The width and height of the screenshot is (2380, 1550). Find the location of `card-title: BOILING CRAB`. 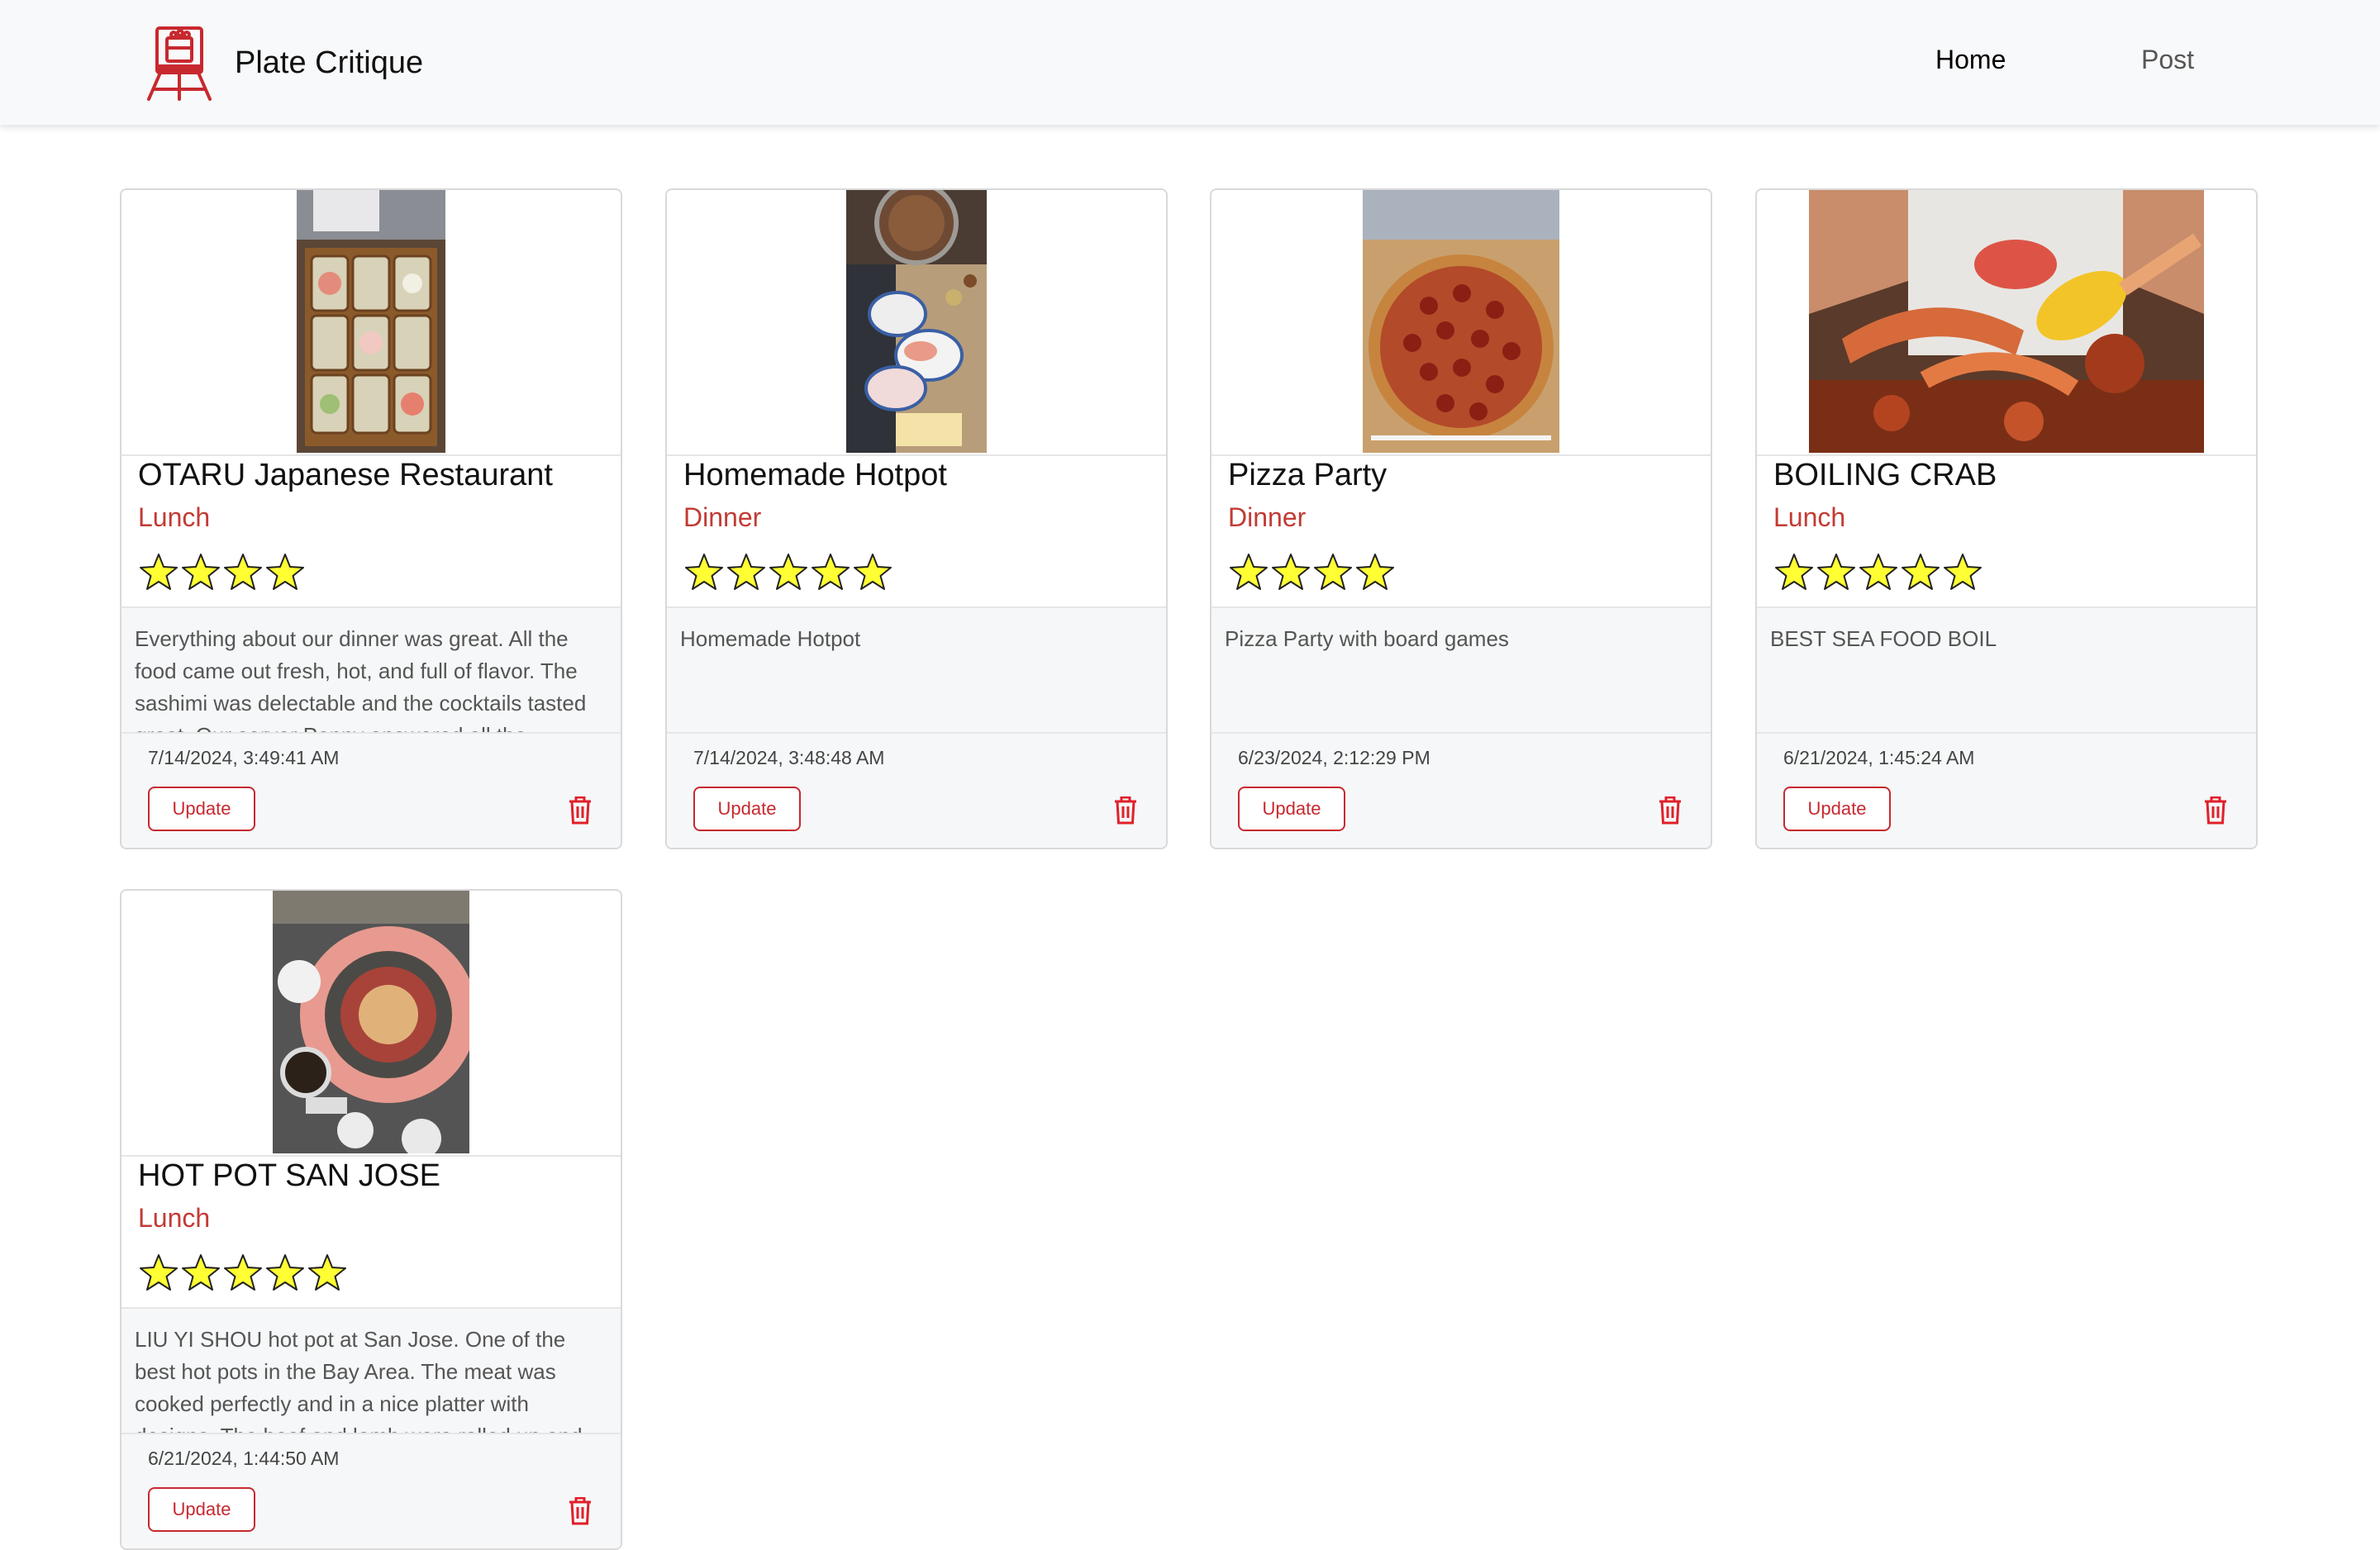

card-title: BOILING CRAB is located at coordinates (1885, 475).